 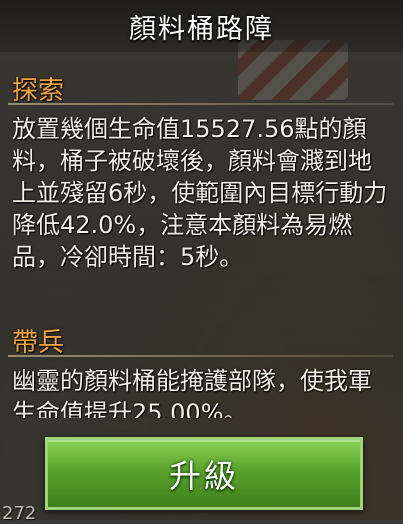 What do you see at coordinates (38, 91) in the screenshot?
I see `explore-heading: 探索` at bounding box center [38, 91].